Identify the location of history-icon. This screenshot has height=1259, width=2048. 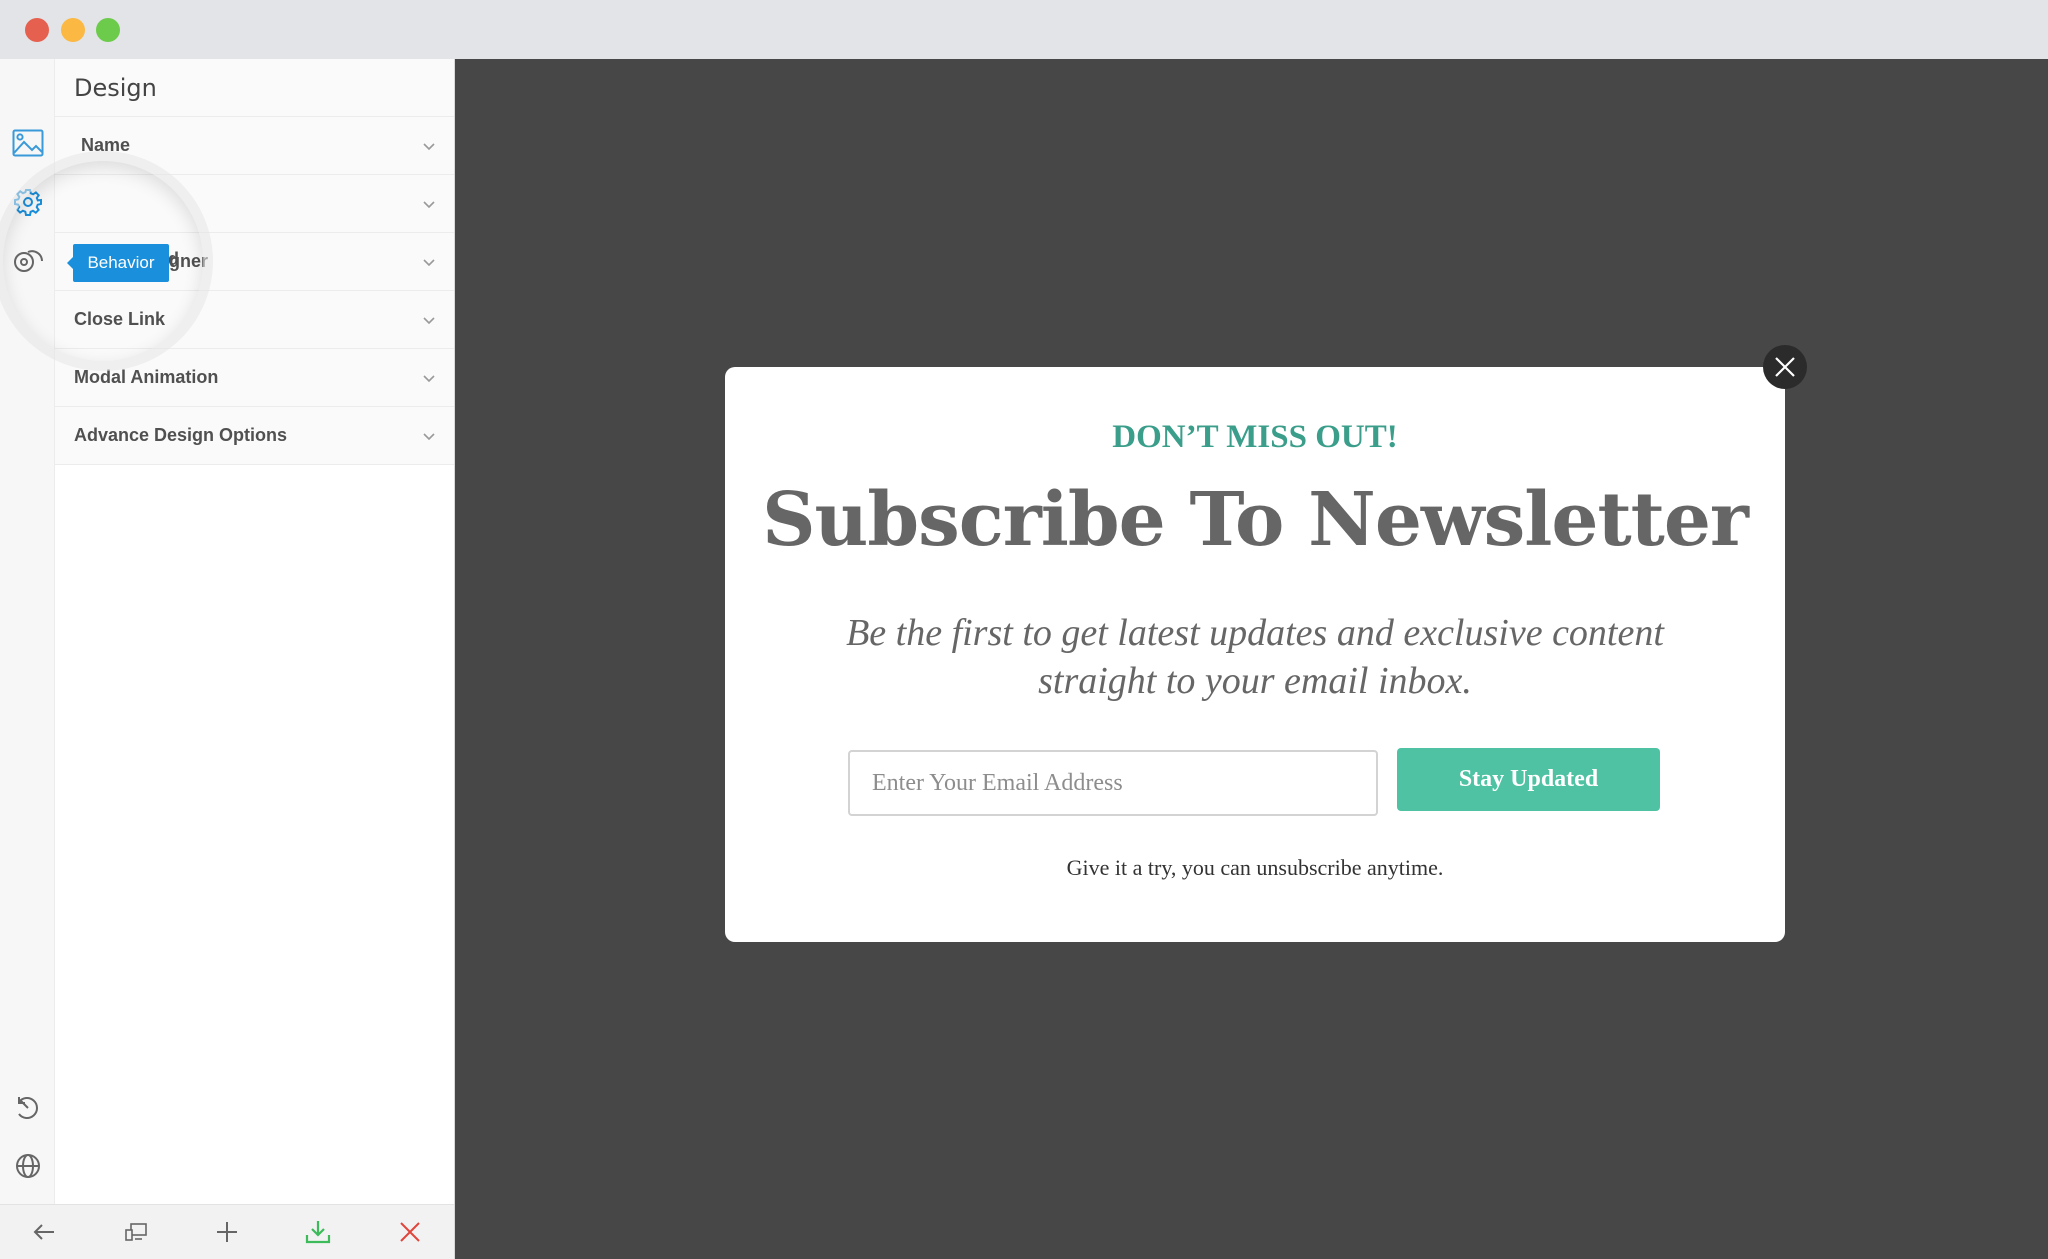
(28, 1110).